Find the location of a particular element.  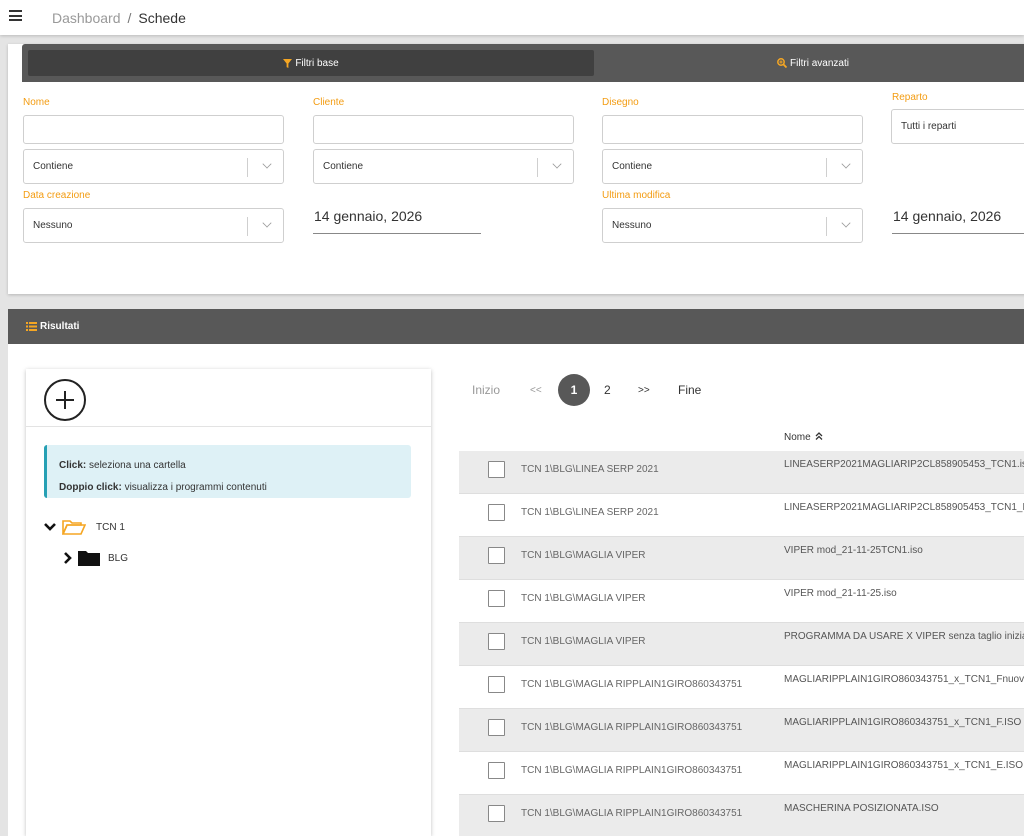

ultima-modifica-date: 14 gennaio, 2026 is located at coordinates (958, 221).